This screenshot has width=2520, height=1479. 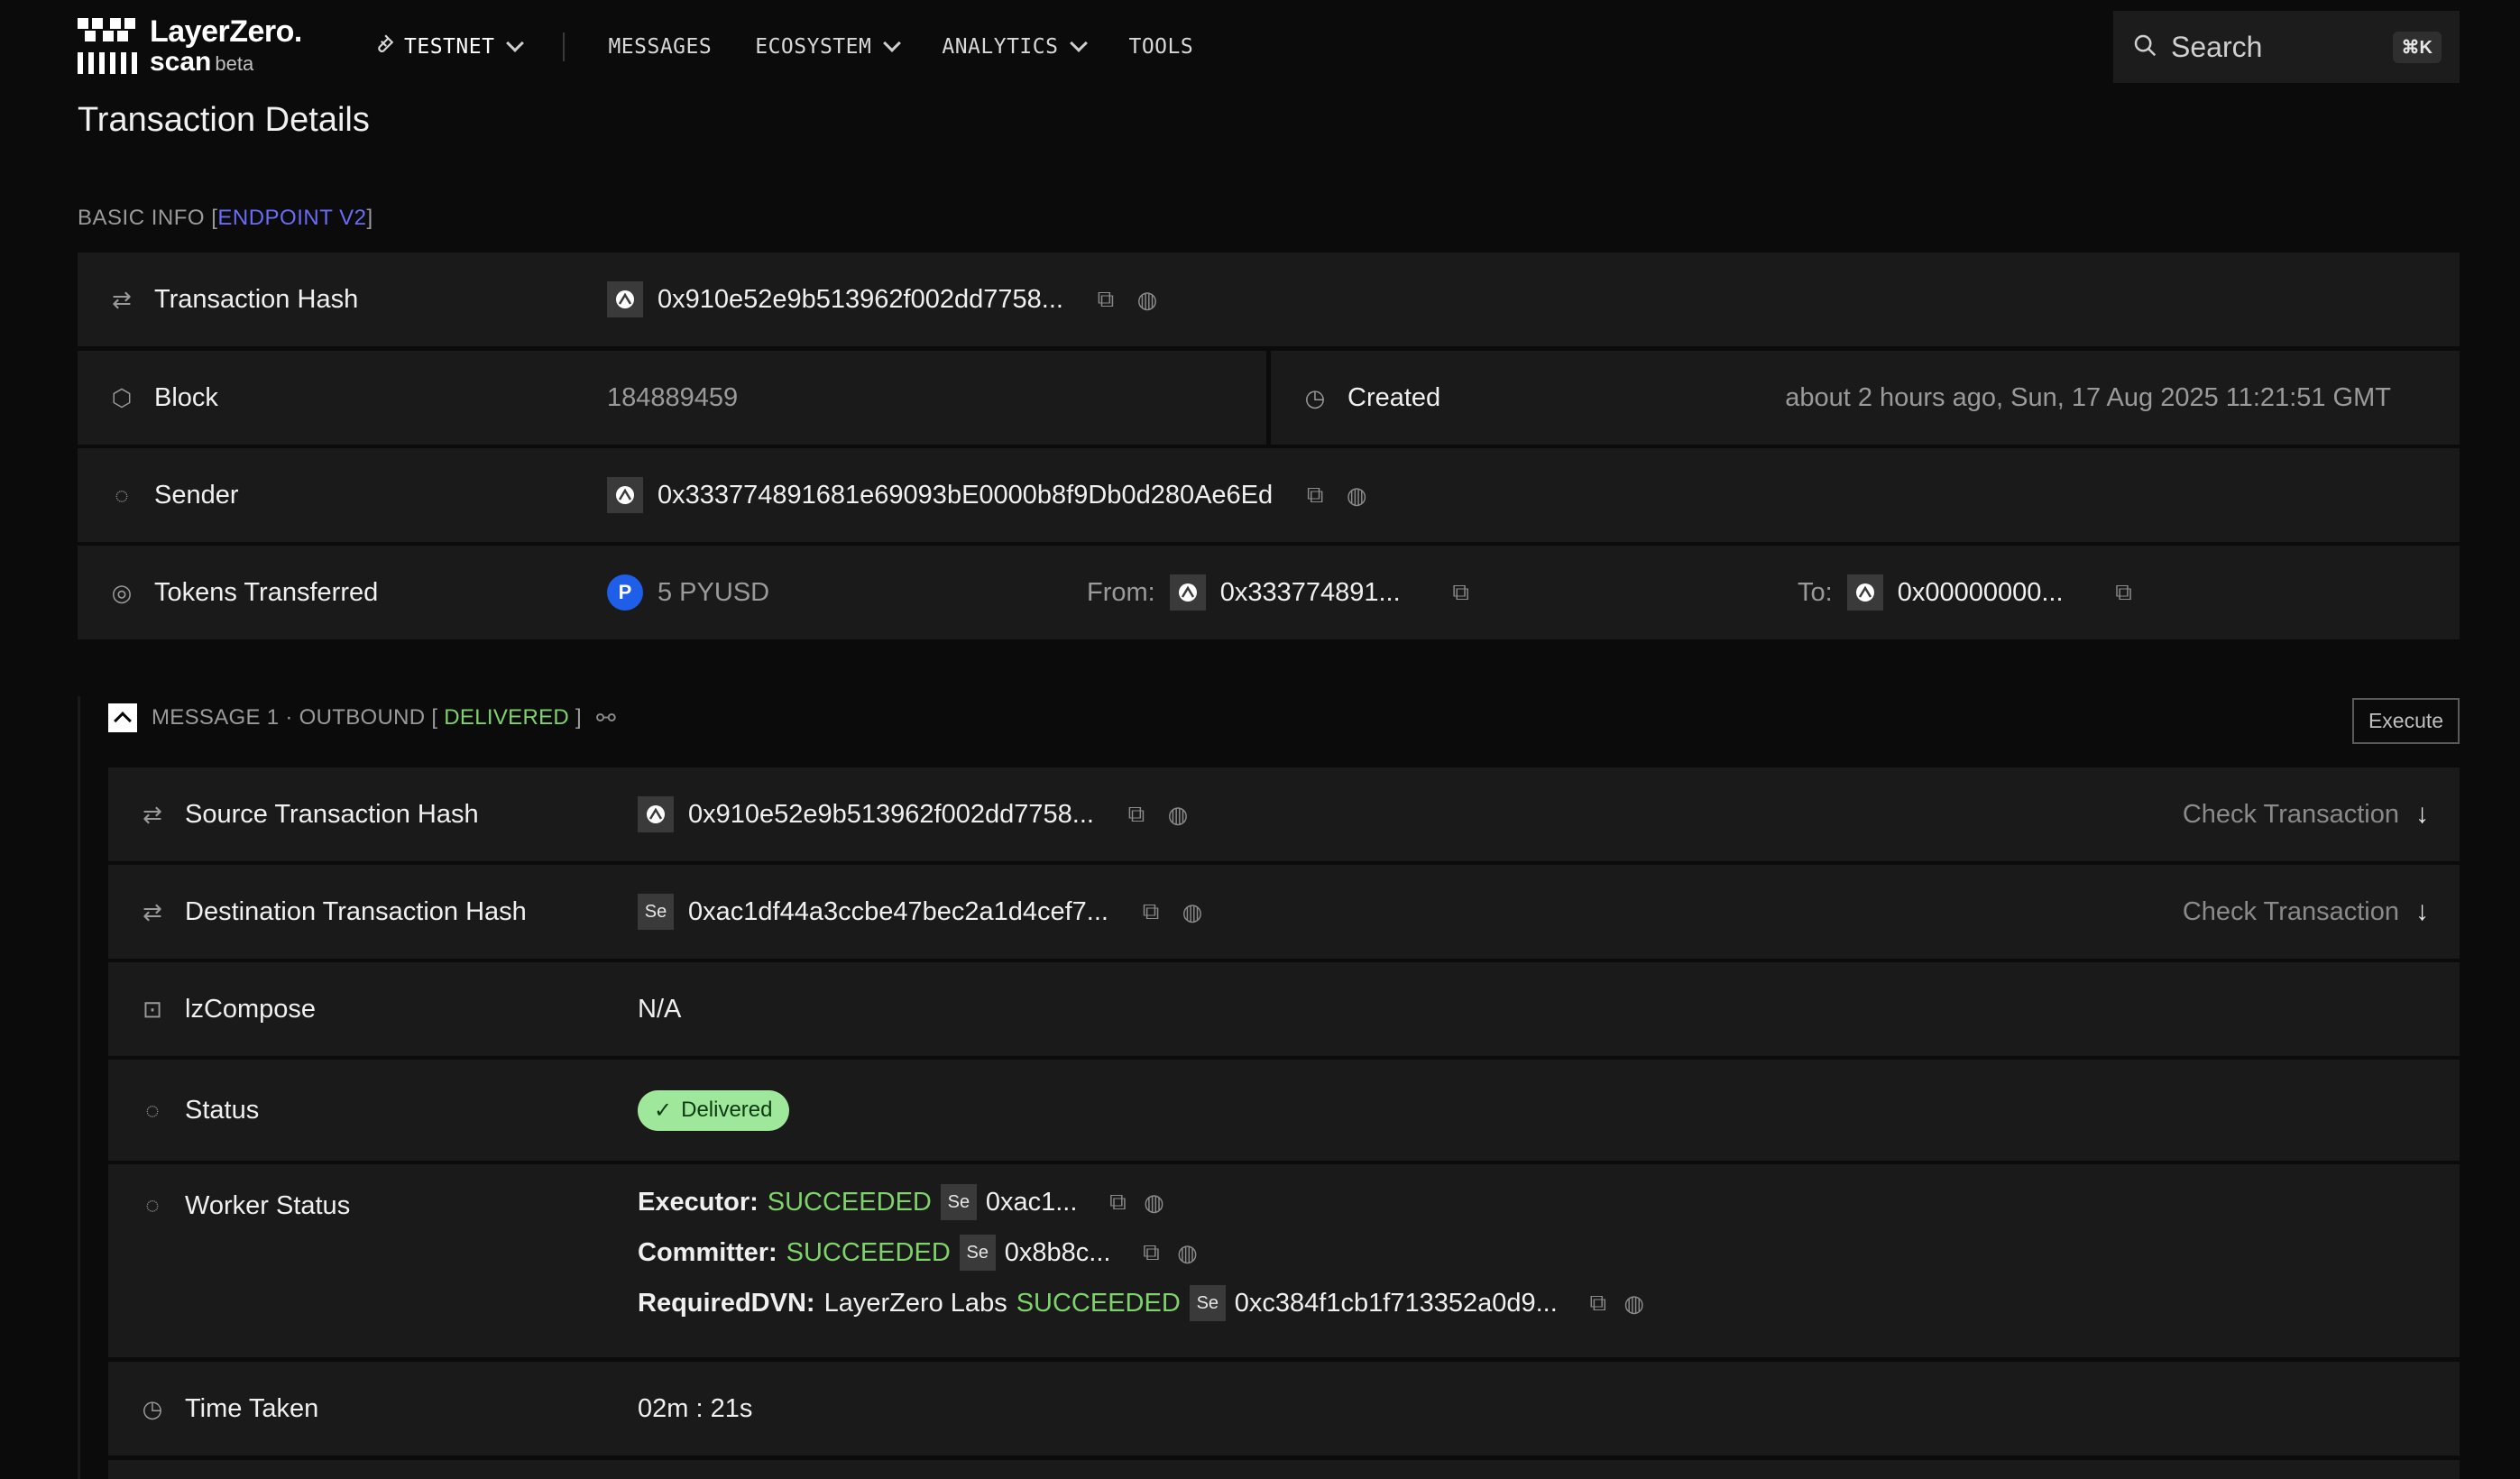 I want to click on layerzero-logo: LayerZero. scan beta, so click(x=190, y=46).